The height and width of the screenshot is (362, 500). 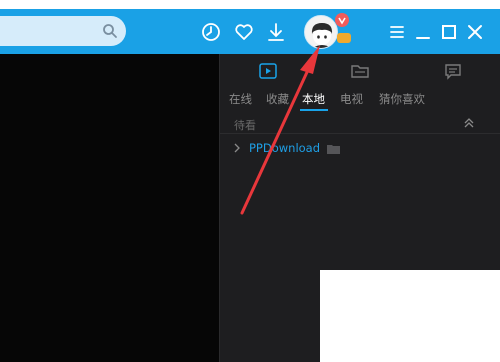 What do you see at coordinates (453, 71) in the screenshot?
I see `chat-icon` at bounding box center [453, 71].